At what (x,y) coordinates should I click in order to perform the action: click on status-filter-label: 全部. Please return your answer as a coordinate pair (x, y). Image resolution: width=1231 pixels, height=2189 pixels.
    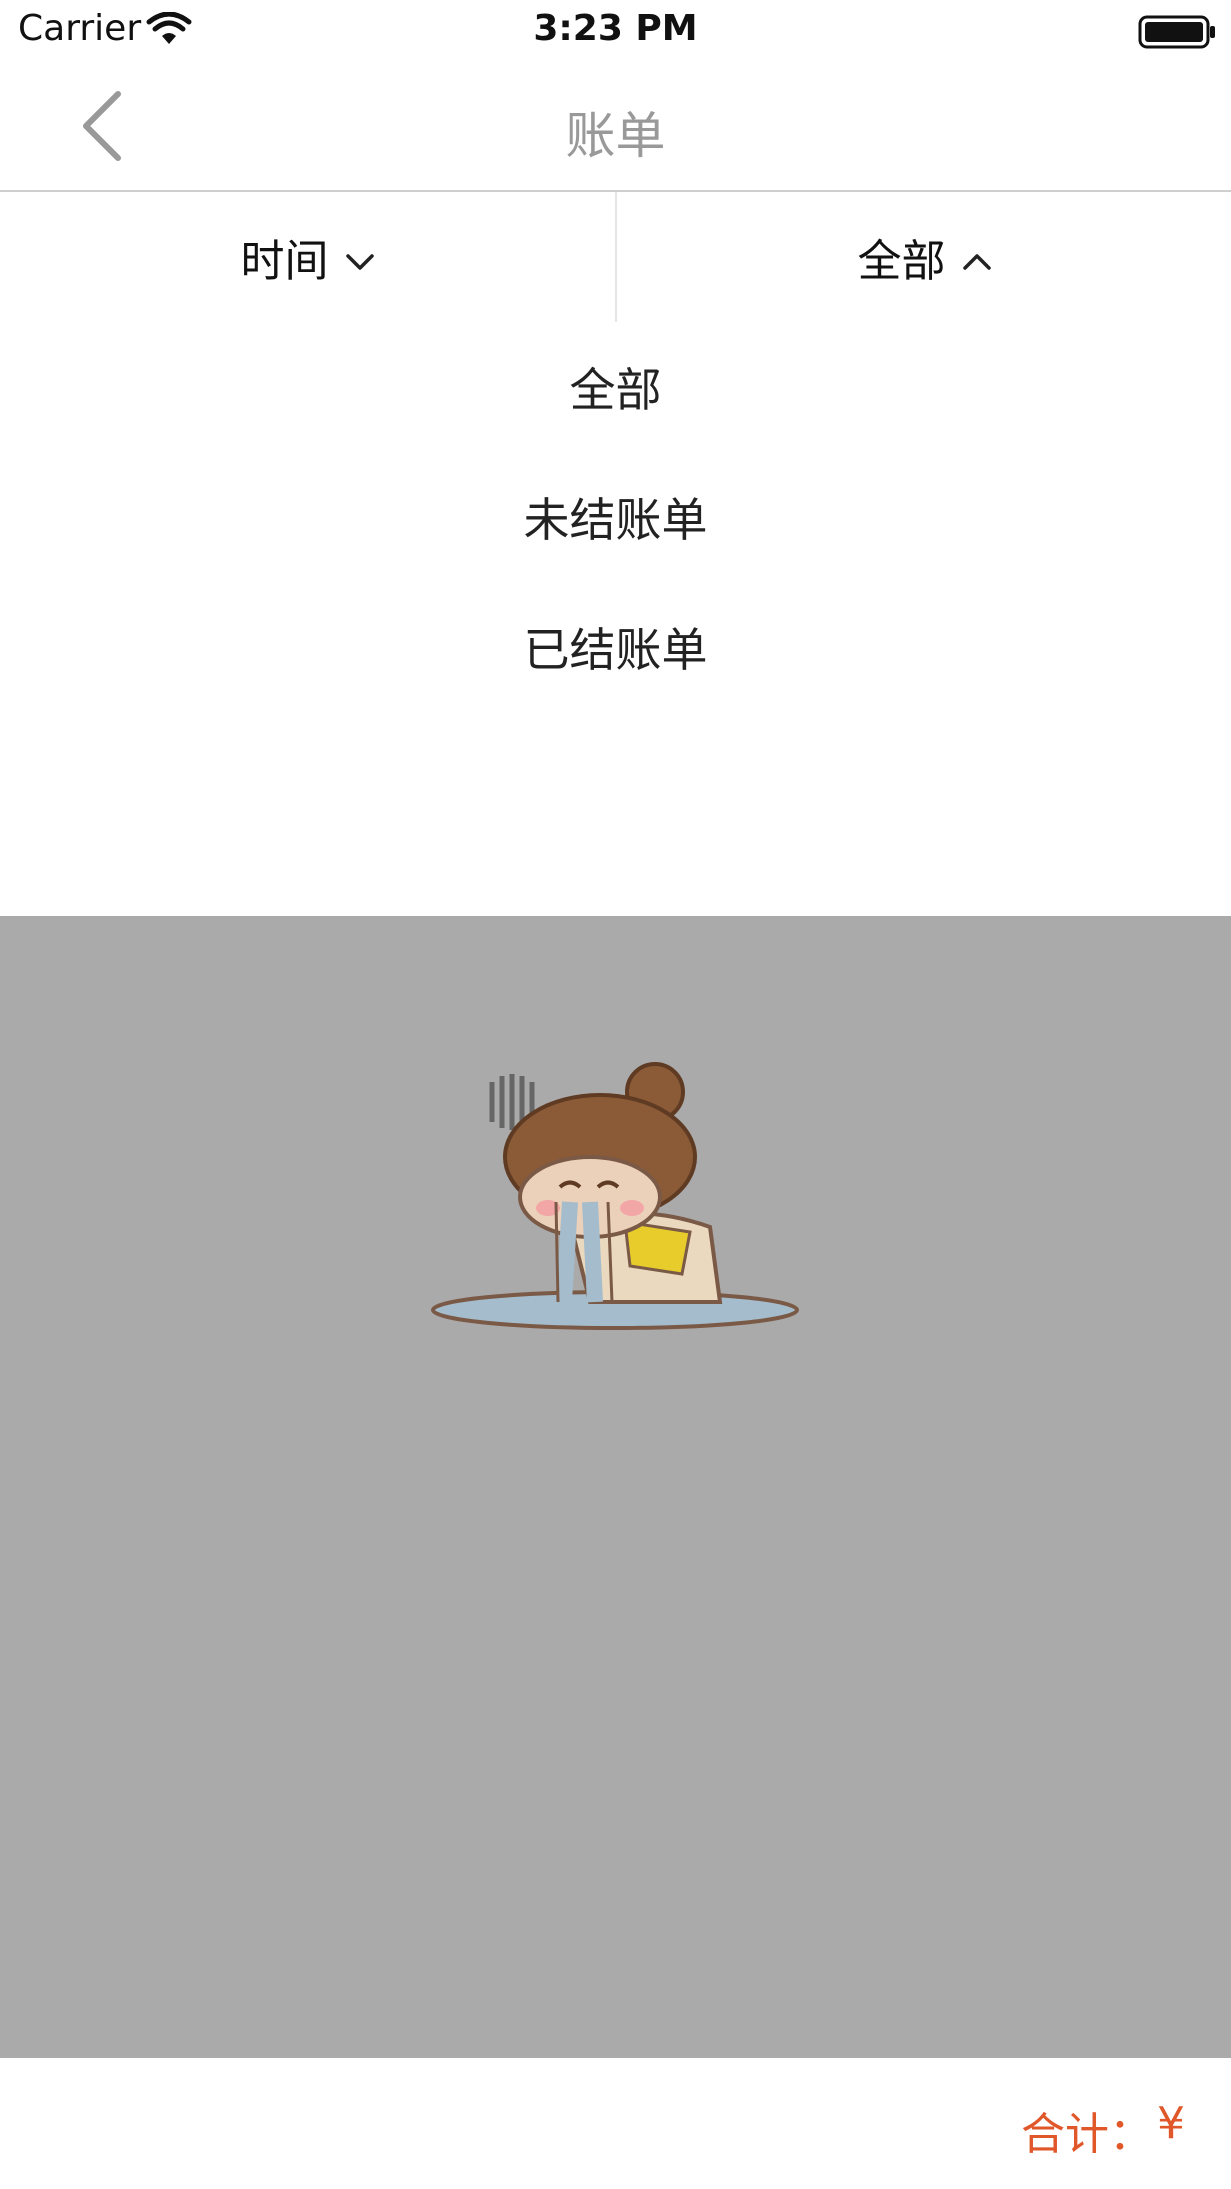
    Looking at the image, I should click on (901, 261).